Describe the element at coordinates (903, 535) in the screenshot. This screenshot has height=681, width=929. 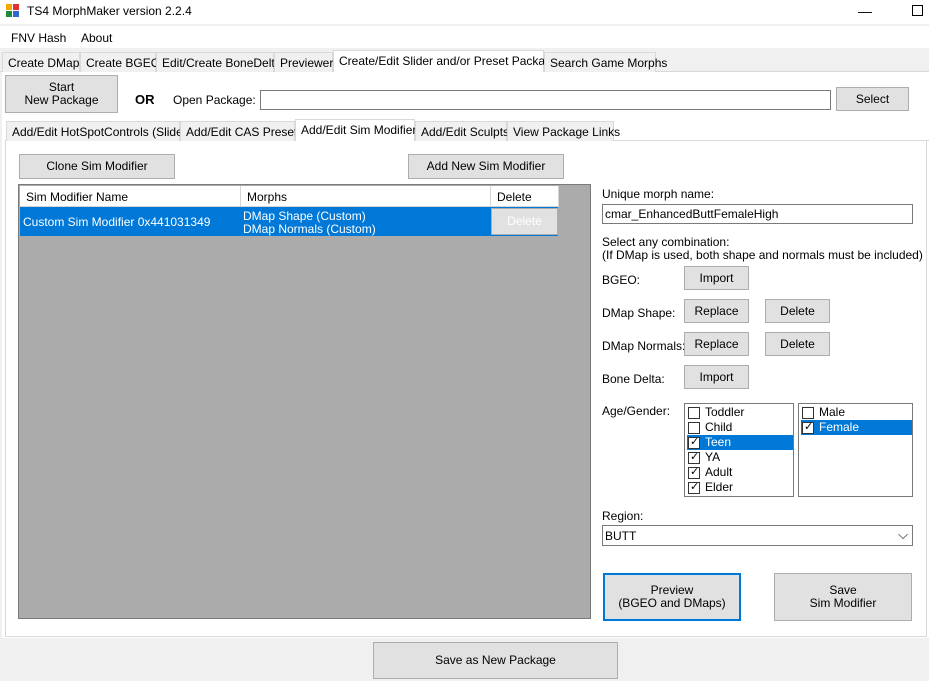
I see `chevron-down-icon: ⌵` at that location.